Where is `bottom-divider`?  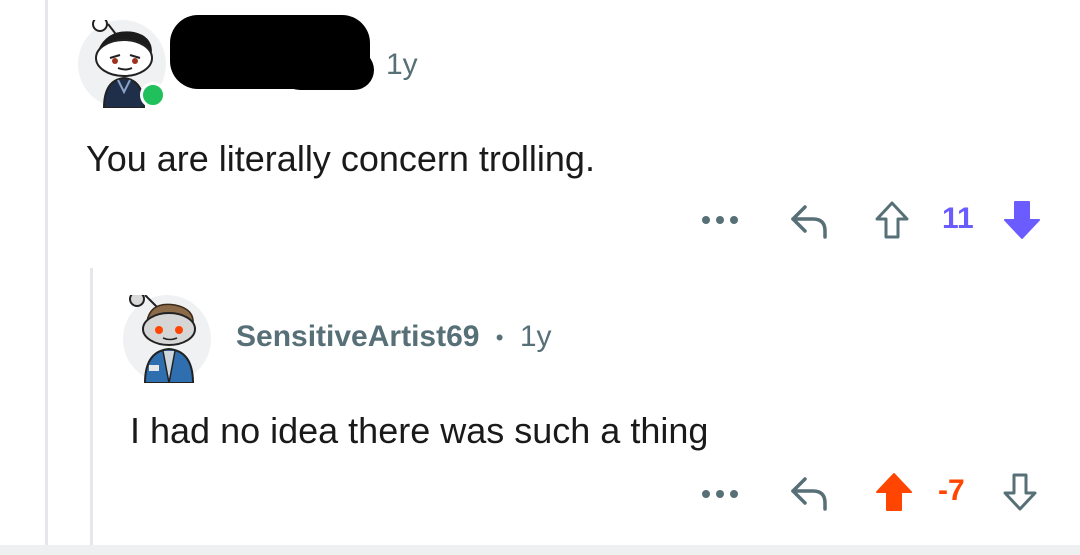 bottom-divider is located at coordinates (540, 550).